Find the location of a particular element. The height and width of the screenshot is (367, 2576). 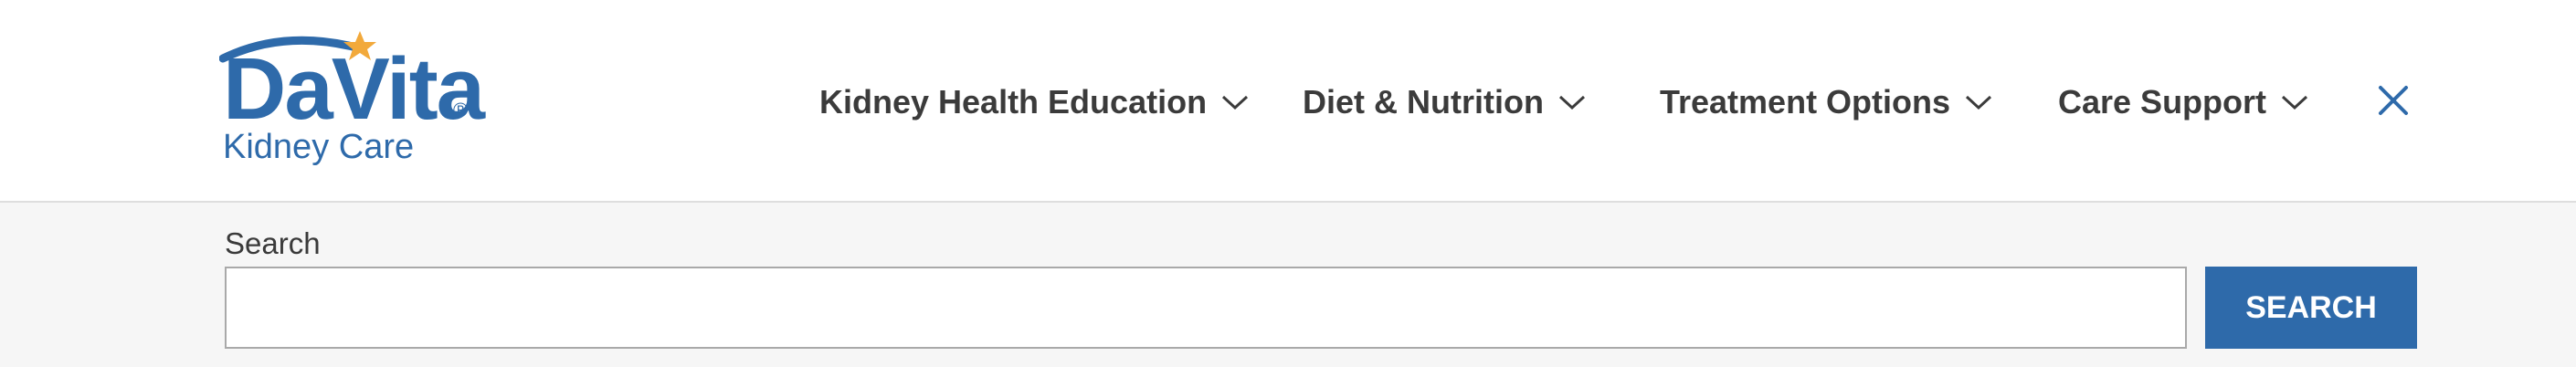

nav-item-label: Care Support is located at coordinates (2162, 102).